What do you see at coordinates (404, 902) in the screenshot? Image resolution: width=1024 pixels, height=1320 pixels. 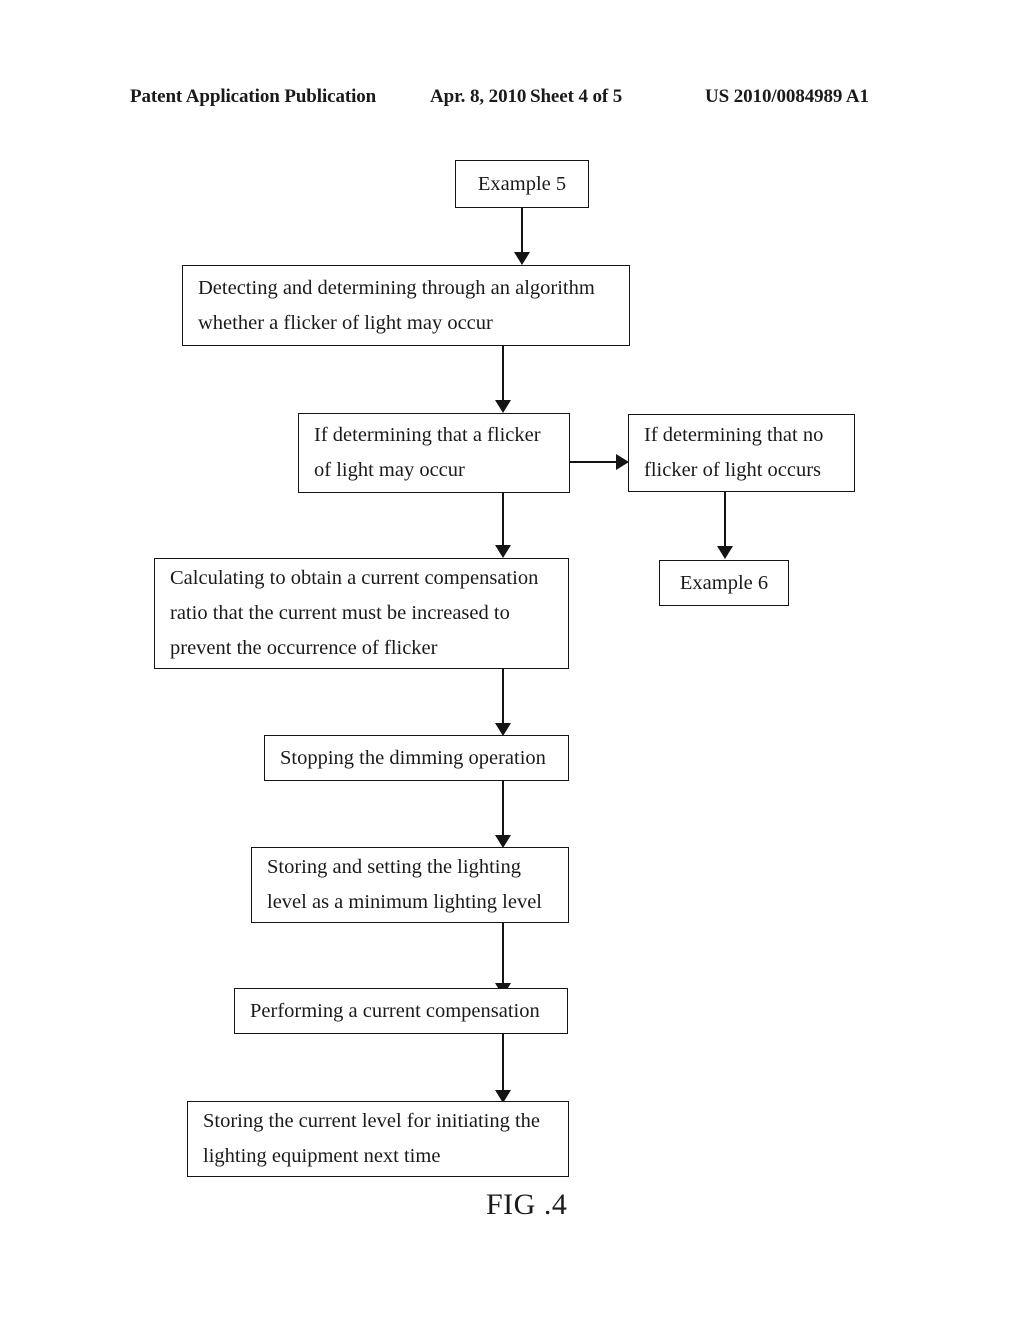 I see `flow-node-storing-level-line-2: level as a minimum lighting level` at bounding box center [404, 902].